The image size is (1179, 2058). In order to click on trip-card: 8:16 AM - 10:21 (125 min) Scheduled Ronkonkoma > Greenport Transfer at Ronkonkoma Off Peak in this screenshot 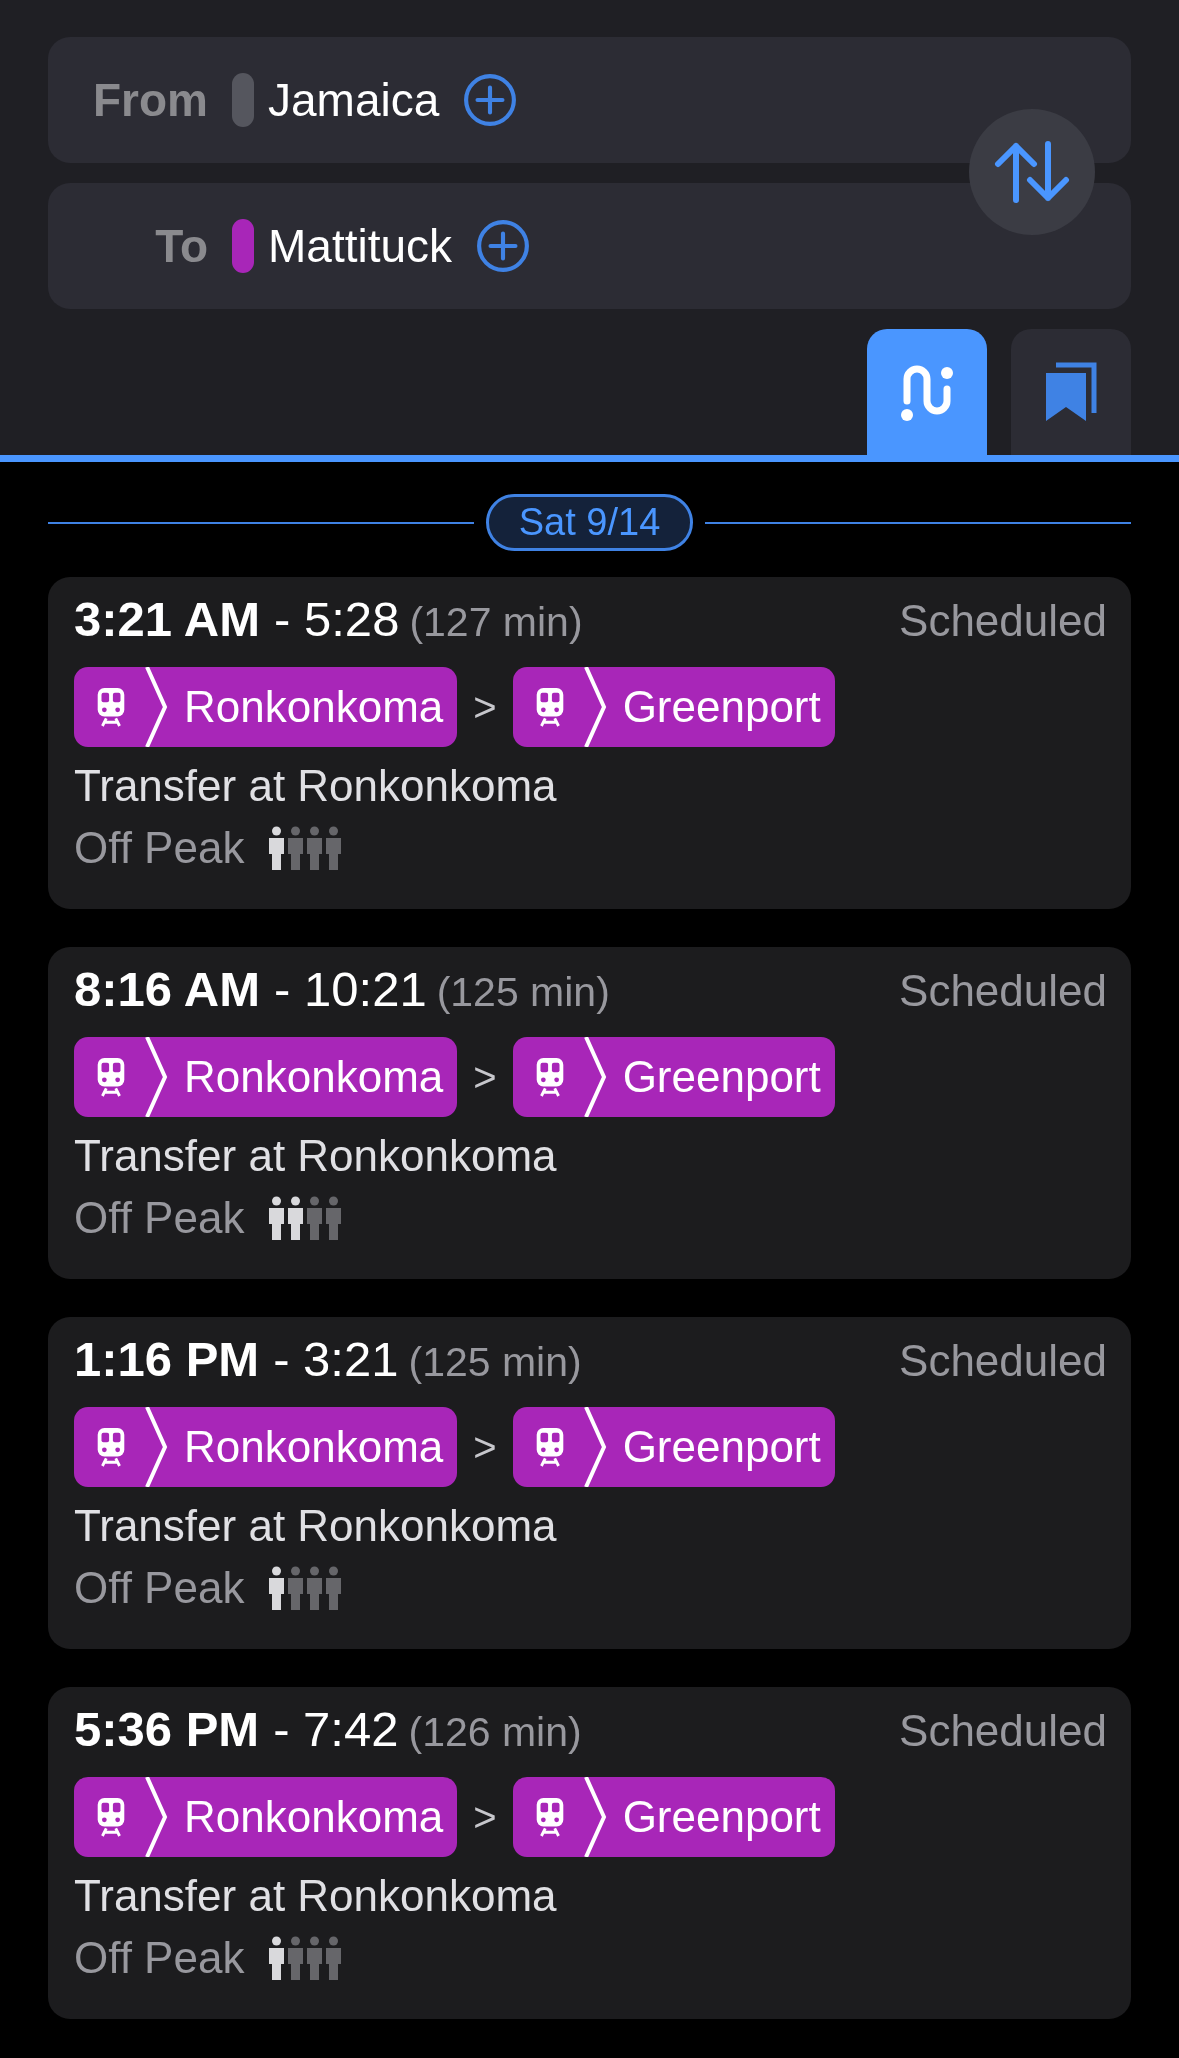, I will do `click(589, 1113)`.